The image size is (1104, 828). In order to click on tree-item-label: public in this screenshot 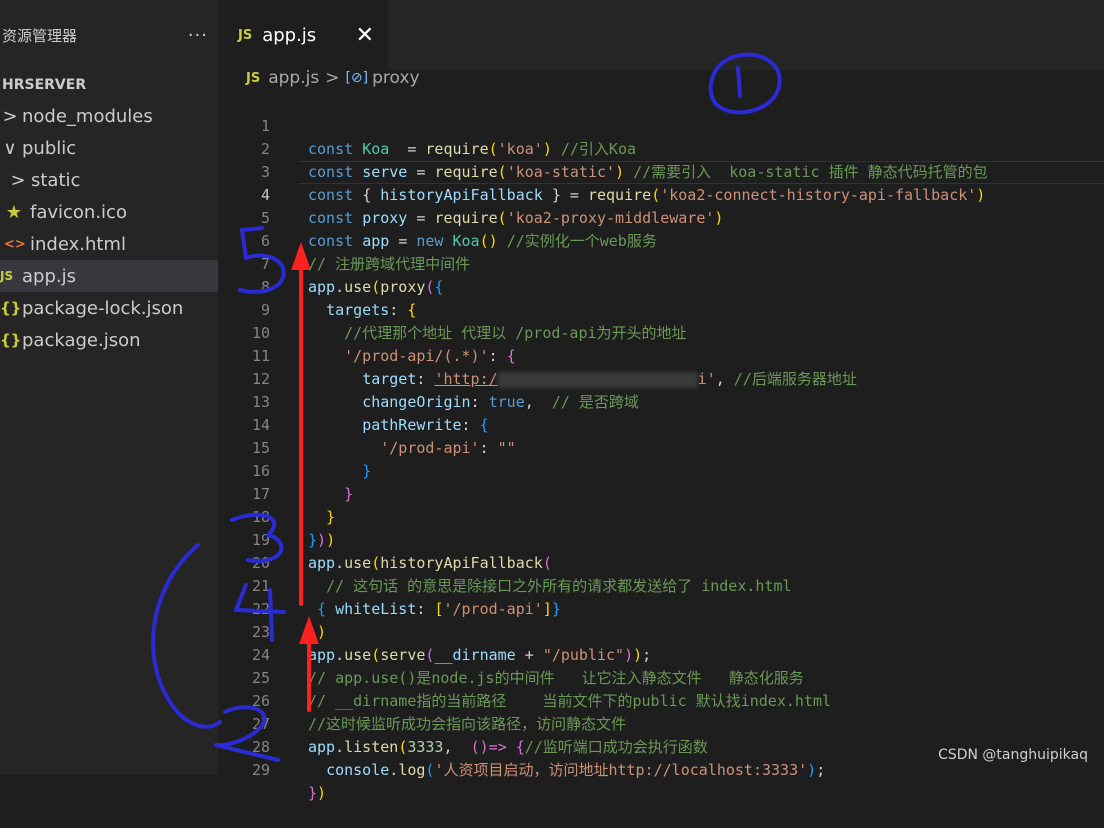, I will do `click(49, 148)`.